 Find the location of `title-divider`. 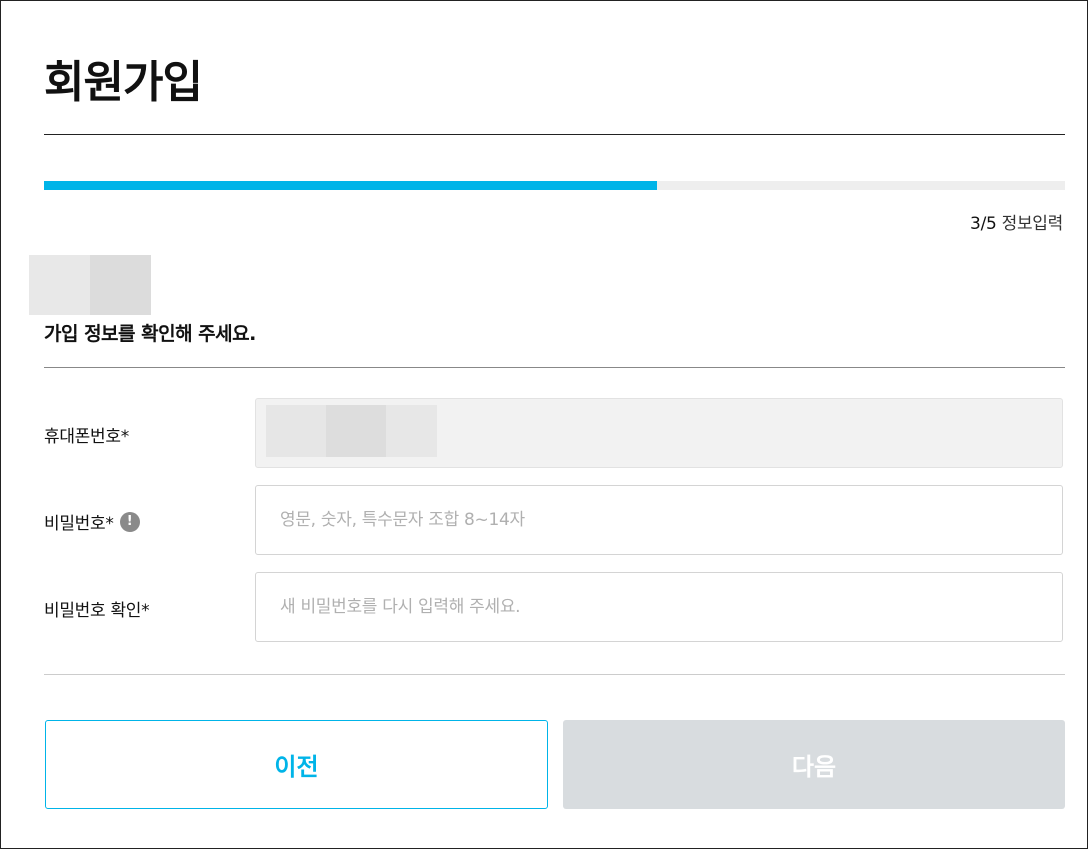

title-divider is located at coordinates (554, 134).